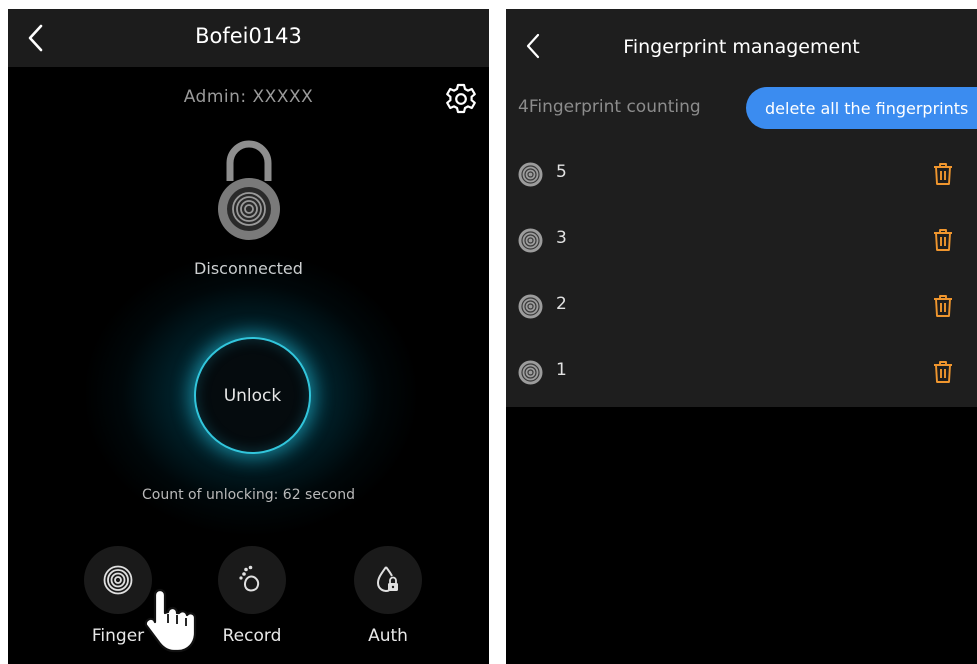 The image size is (977, 664). Describe the element at coordinates (249, 190) in the screenshot. I see `padlock-fingerprint-icon` at that location.